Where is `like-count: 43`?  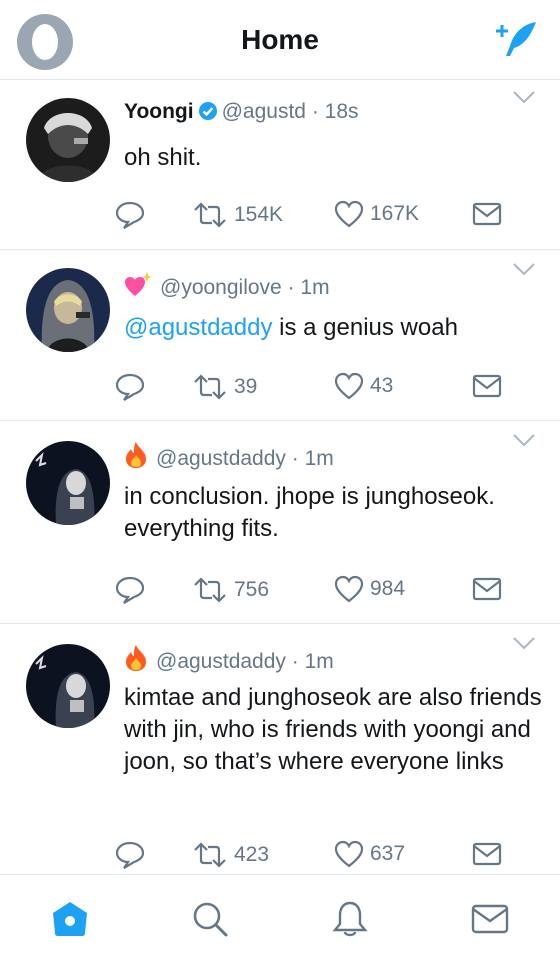 like-count: 43 is located at coordinates (382, 385).